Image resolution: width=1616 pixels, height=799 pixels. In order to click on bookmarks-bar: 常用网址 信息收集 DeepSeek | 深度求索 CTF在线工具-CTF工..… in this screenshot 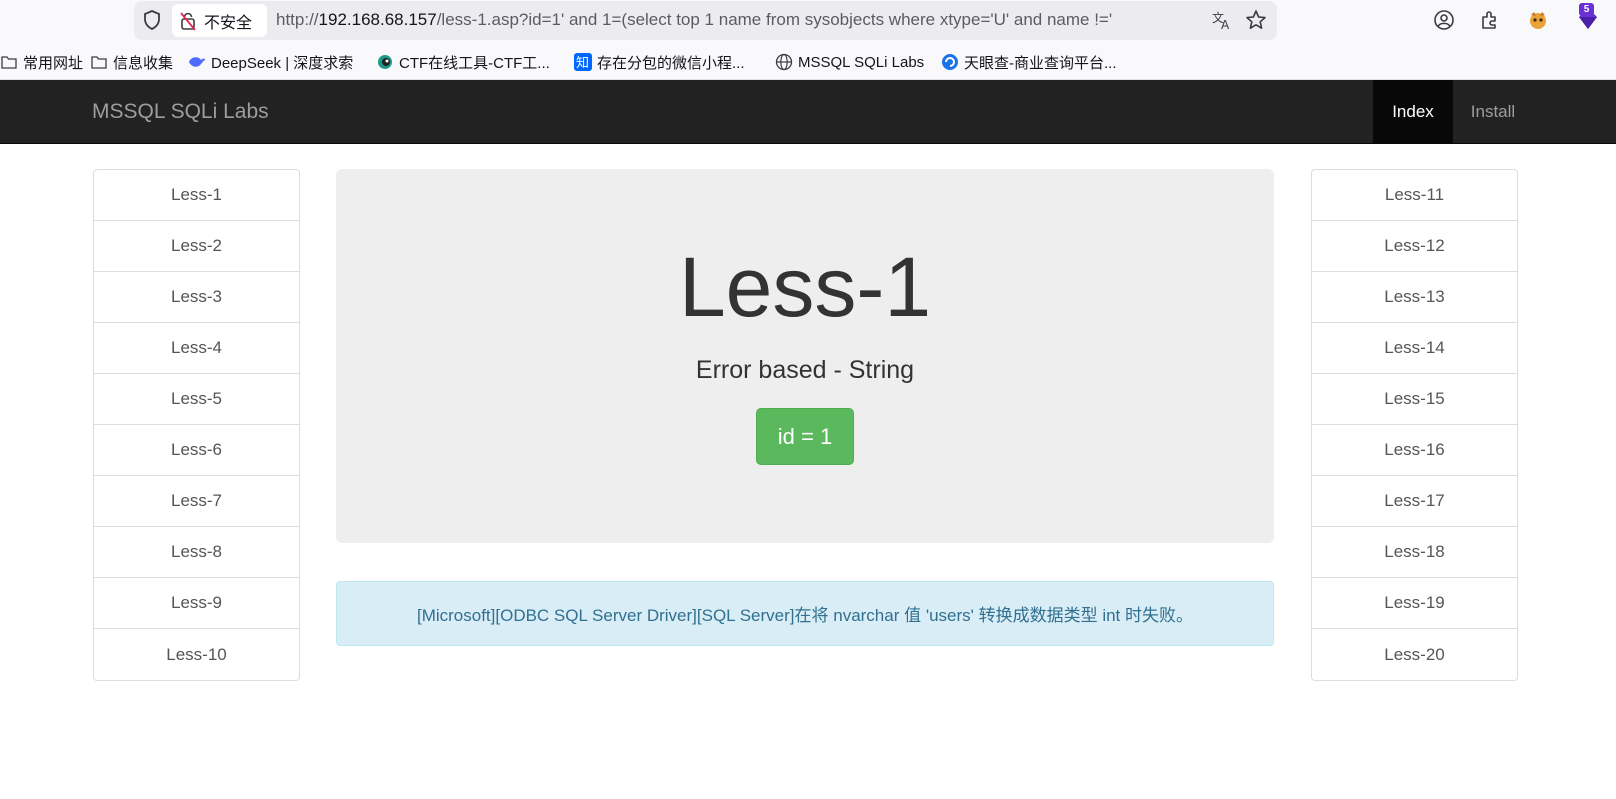, I will do `click(808, 61)`.